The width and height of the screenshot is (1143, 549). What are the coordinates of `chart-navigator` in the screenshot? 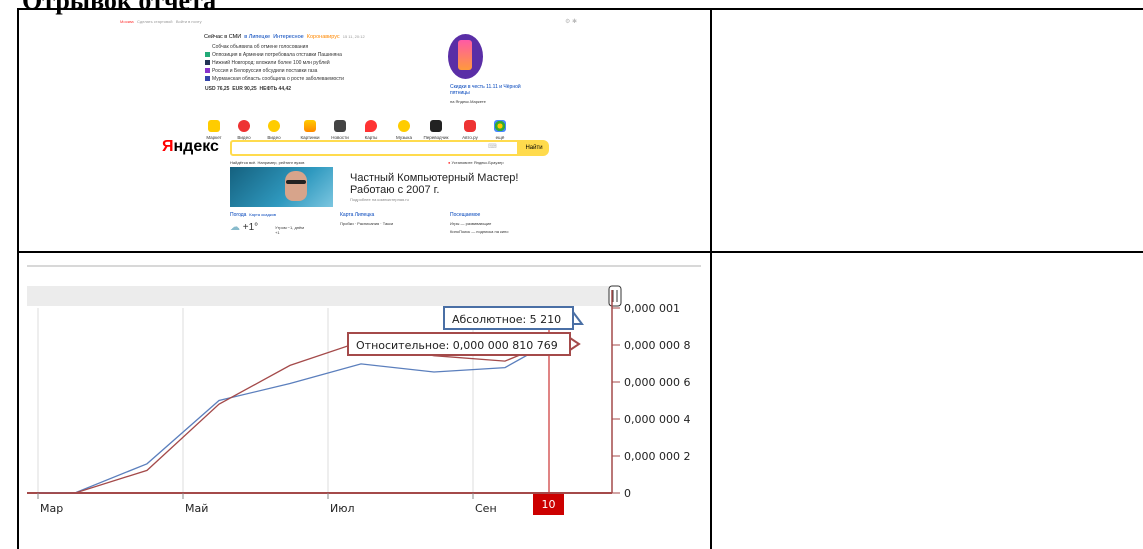 It's located at (319, 296).